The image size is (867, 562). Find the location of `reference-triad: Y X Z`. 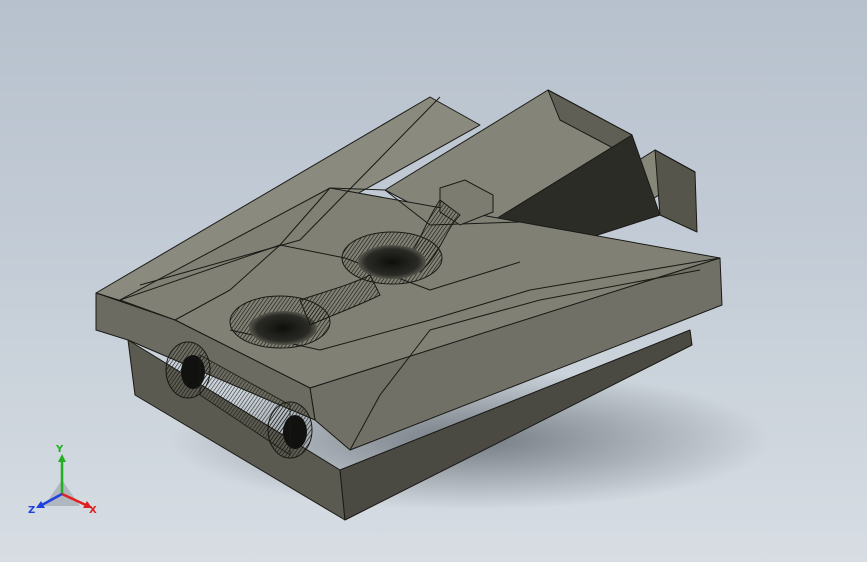

reference-triad: Y X Z is located at coordinates (65, 484).